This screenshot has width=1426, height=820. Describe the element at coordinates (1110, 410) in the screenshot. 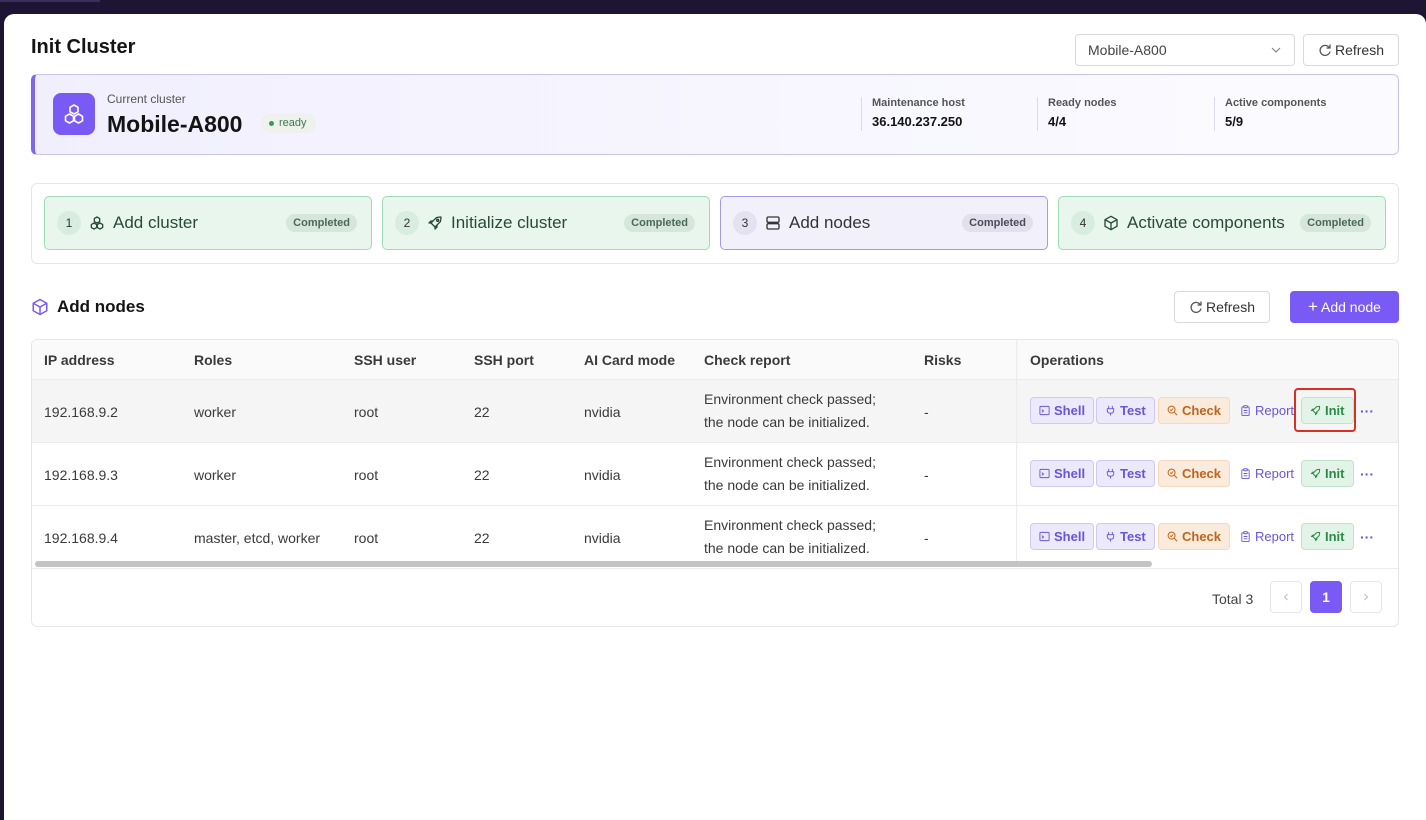

I see `plug-icon` at that location.